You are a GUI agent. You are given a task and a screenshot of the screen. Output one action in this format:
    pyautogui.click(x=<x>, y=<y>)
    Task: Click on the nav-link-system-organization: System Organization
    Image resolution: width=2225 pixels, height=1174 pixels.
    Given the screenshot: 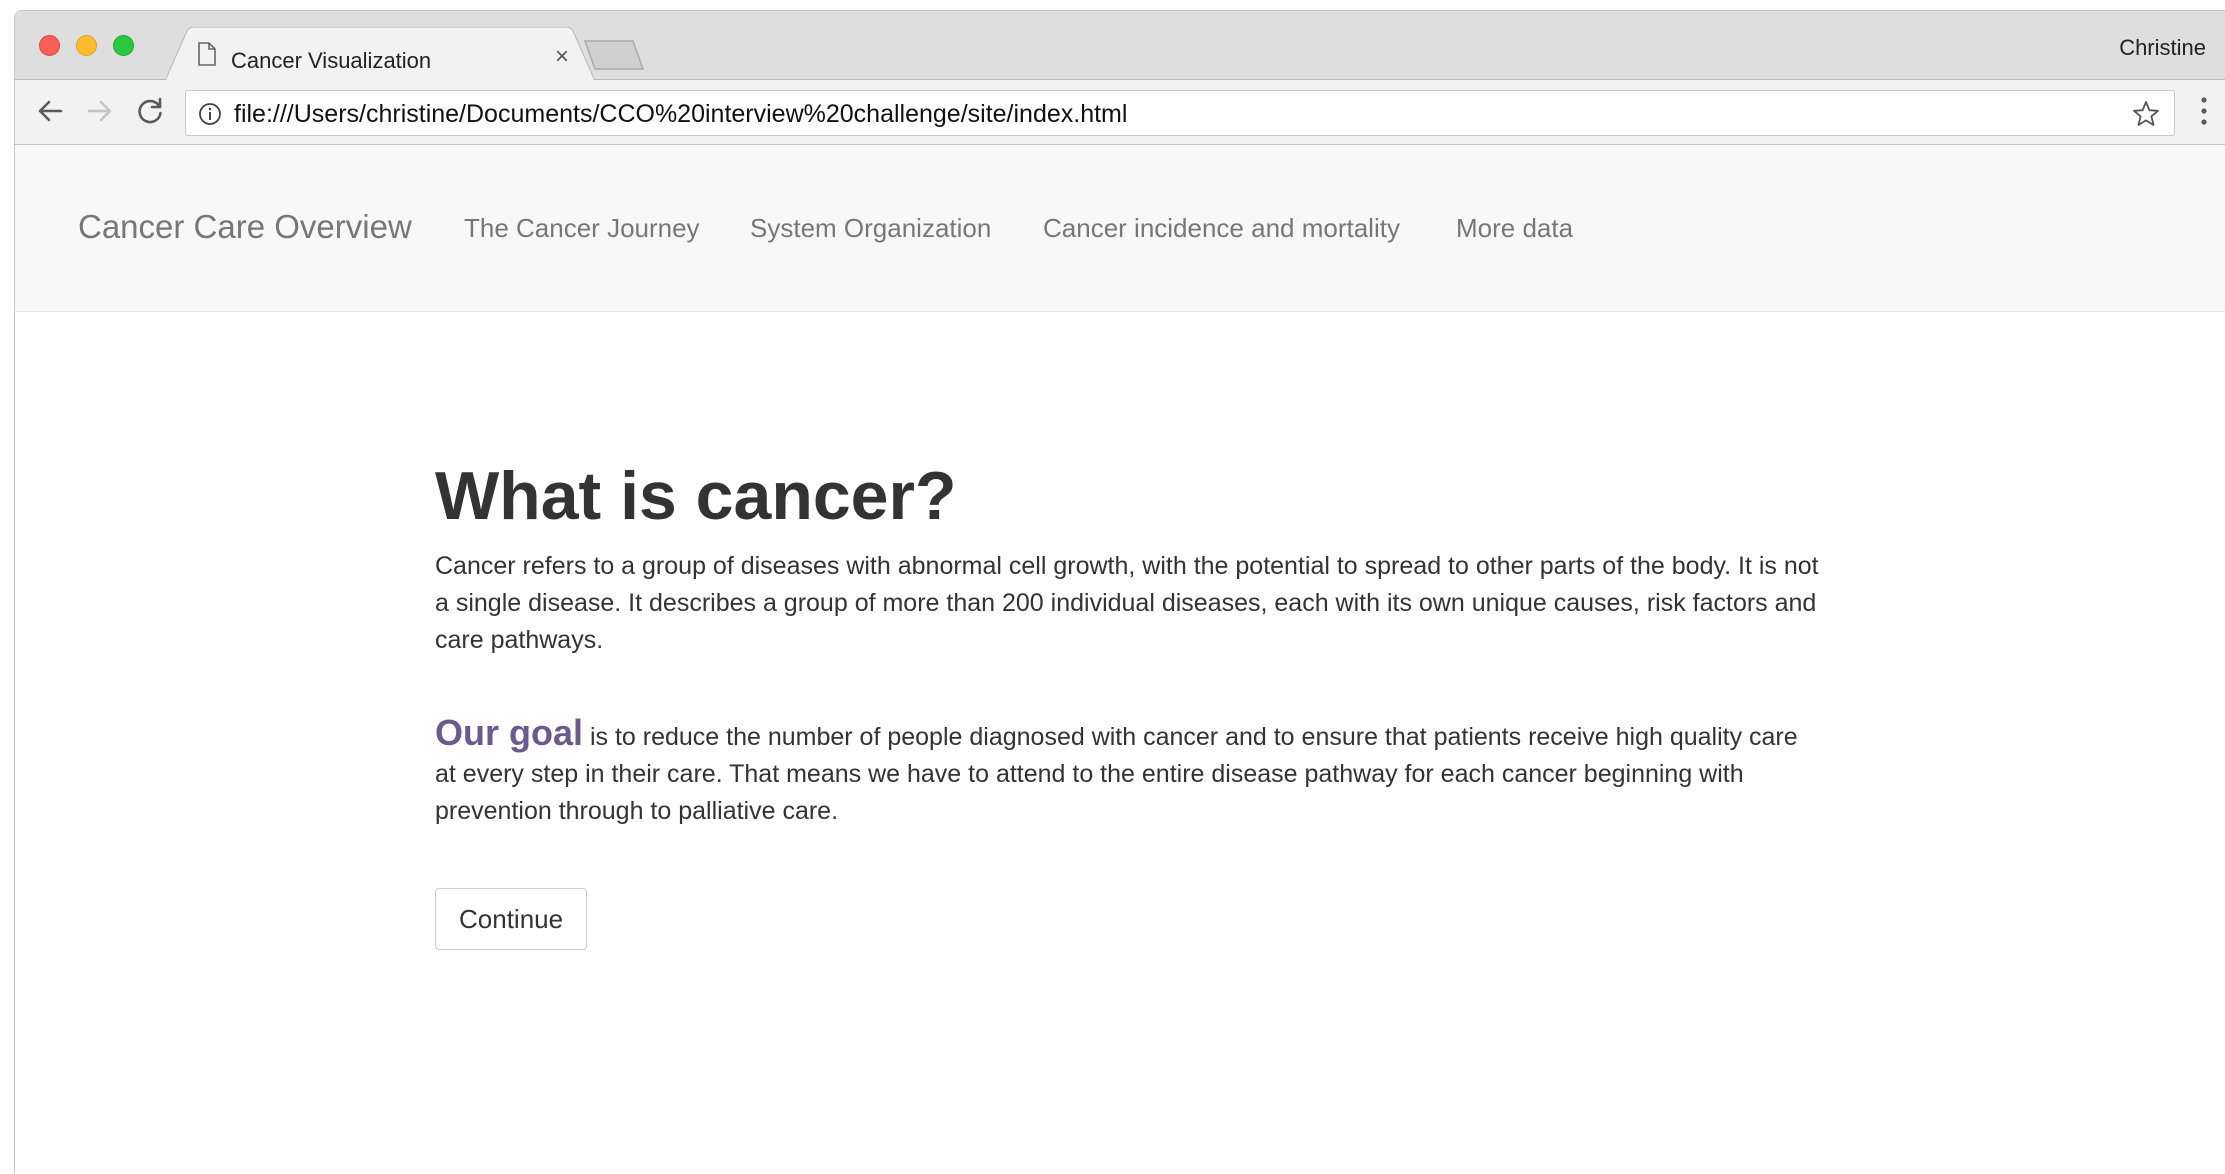 What is the action you would take?
    pyautogui.click(x=870, y=228)
    